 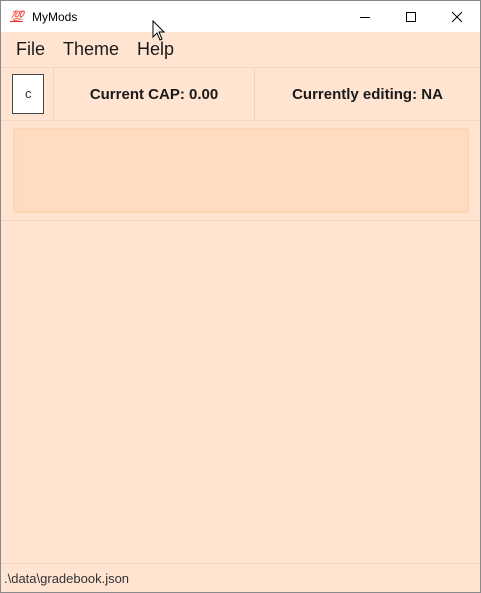 I want to click on menu-file: File, so click(x=30, y=49).